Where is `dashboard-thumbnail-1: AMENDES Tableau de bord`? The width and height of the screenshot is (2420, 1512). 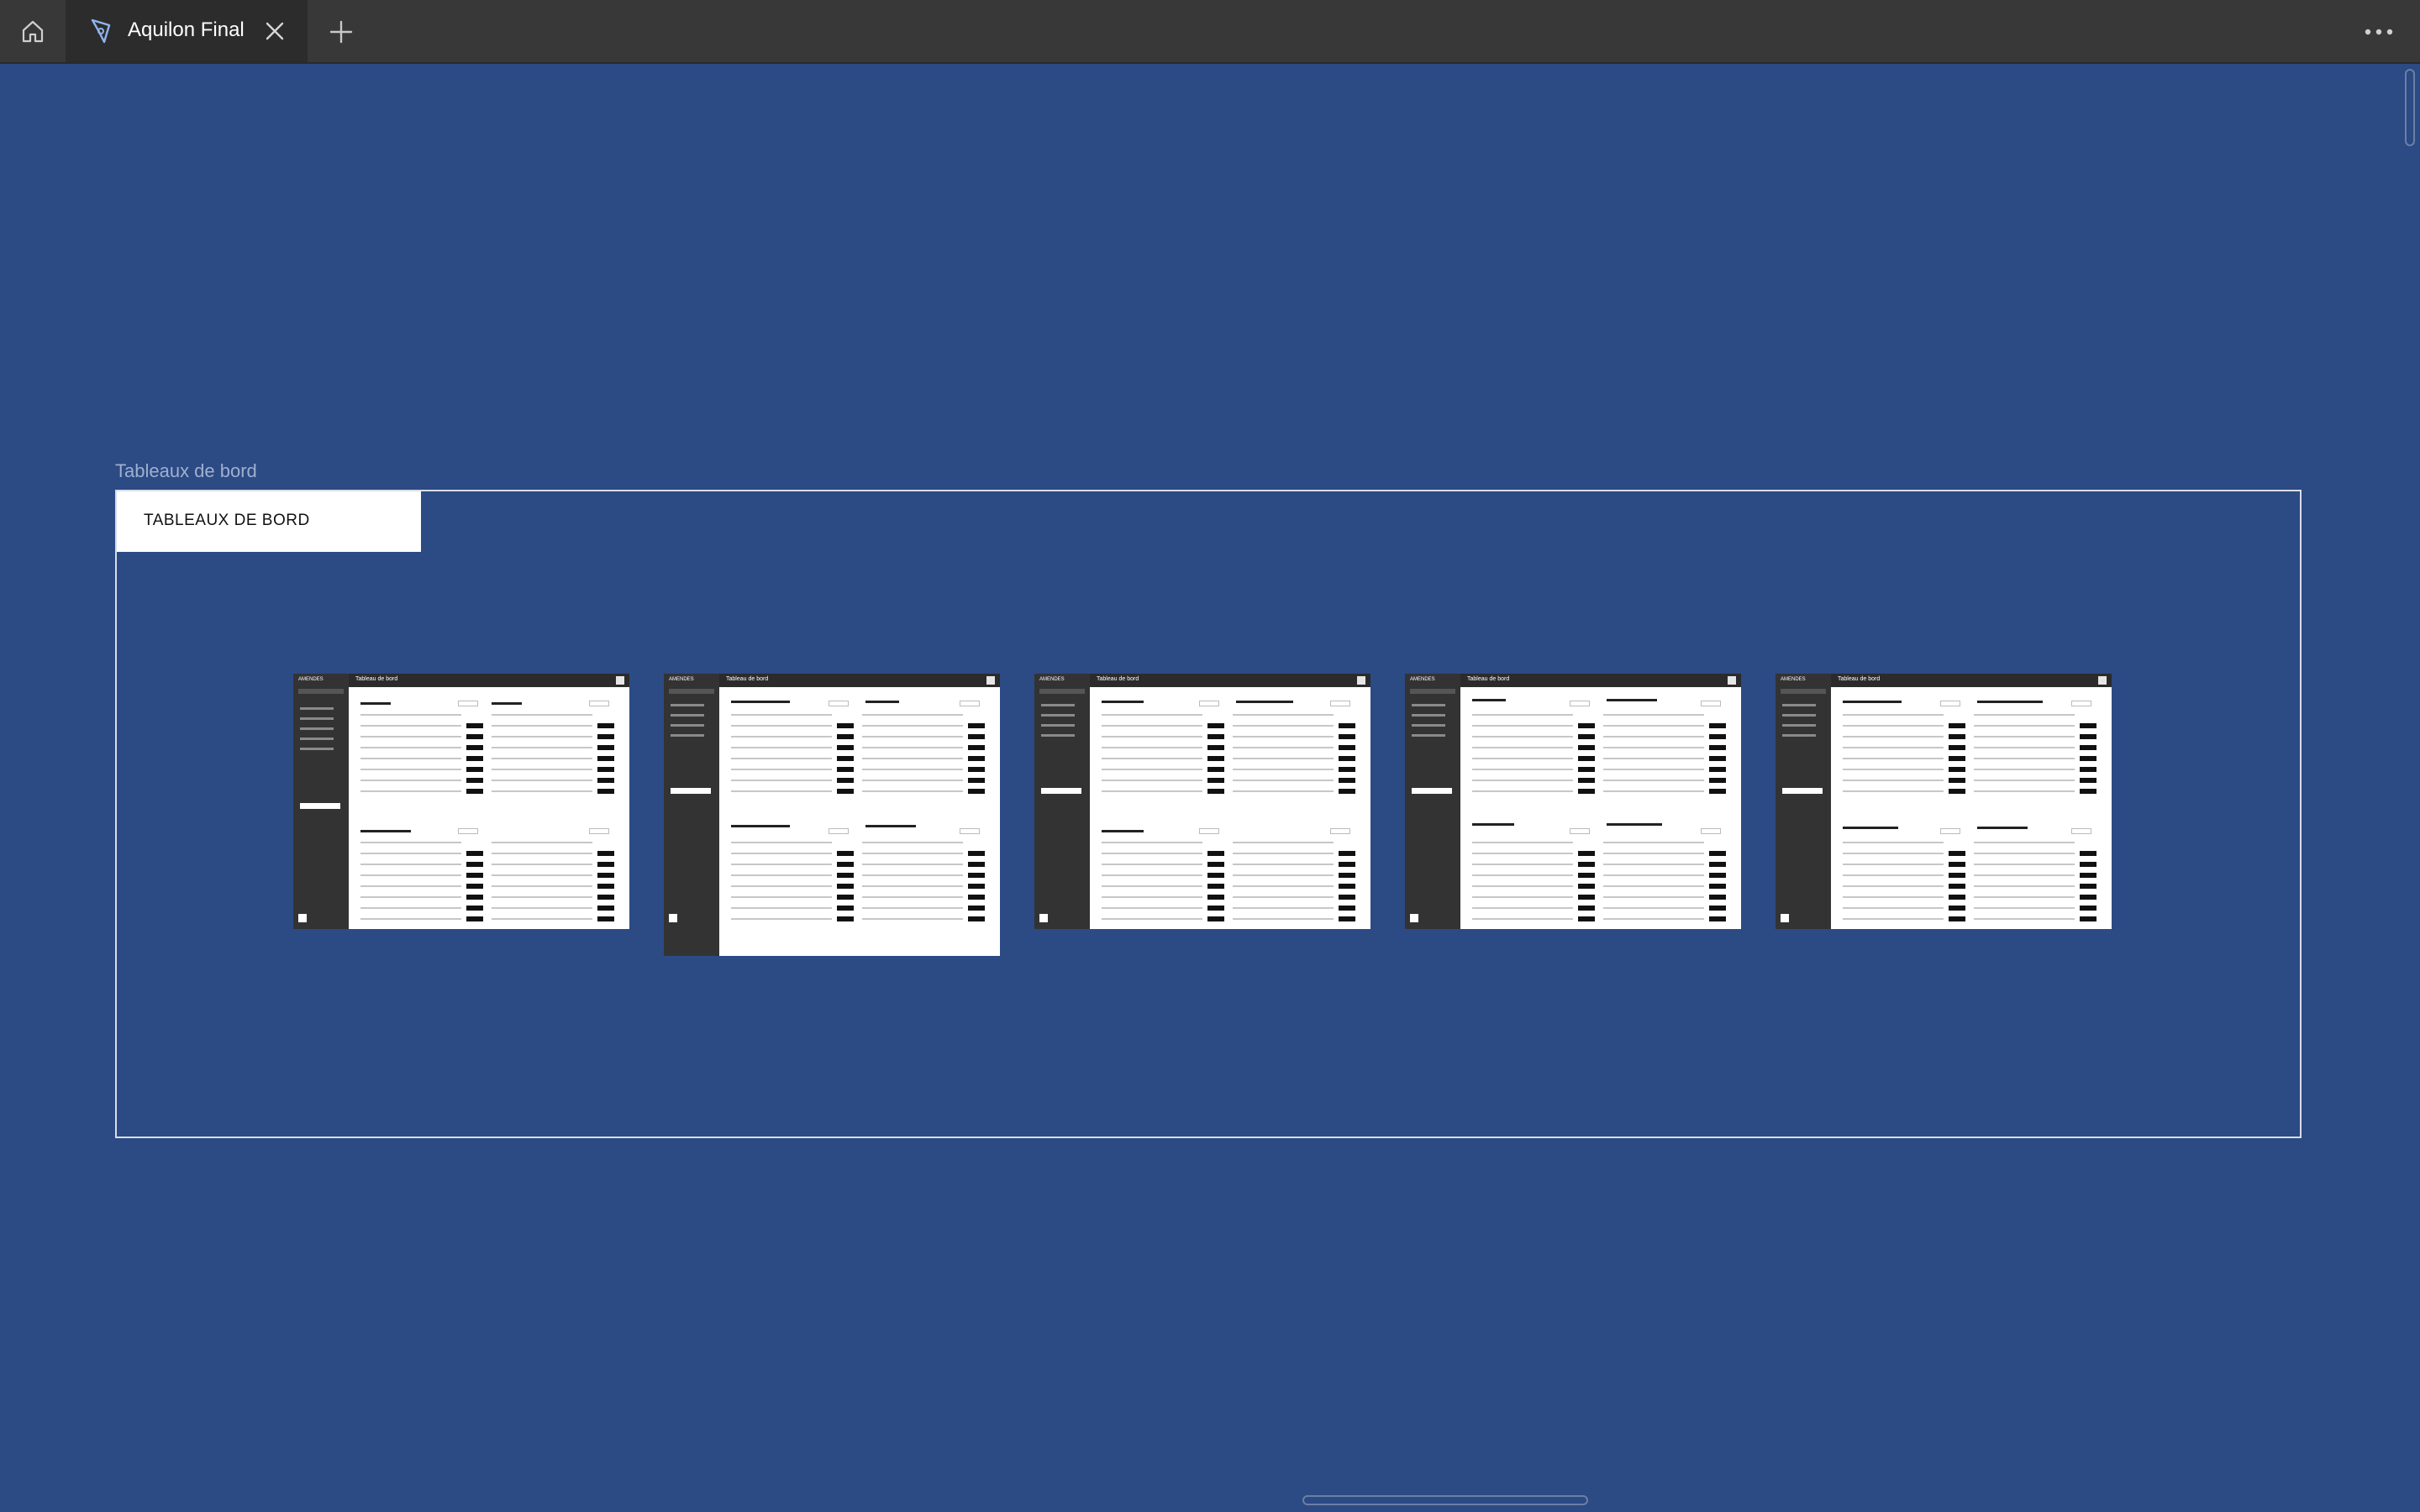 dashboard-thumbnail-1: AMENDES Tableau de bord is located at coordinates (461, 801).